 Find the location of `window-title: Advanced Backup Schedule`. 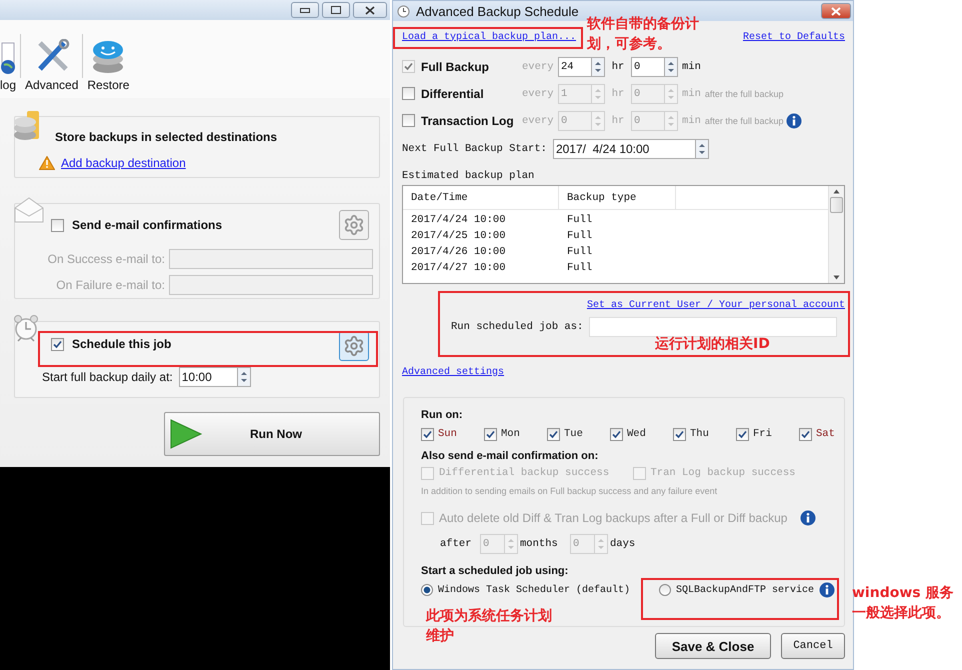

window-title: Advanced Backup Schedule is located at coordinates (498, 11).